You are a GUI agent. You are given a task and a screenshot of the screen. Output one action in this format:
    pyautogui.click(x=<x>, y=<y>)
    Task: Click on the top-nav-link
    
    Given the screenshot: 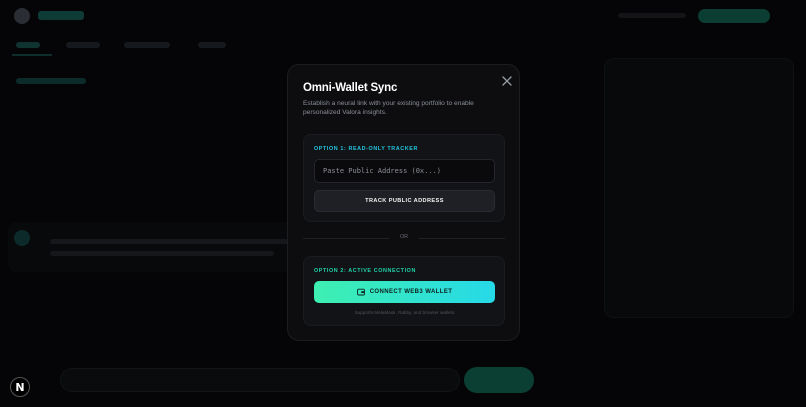 What is the action you would take?
    pyautogui.click(x=652, y=15)
    